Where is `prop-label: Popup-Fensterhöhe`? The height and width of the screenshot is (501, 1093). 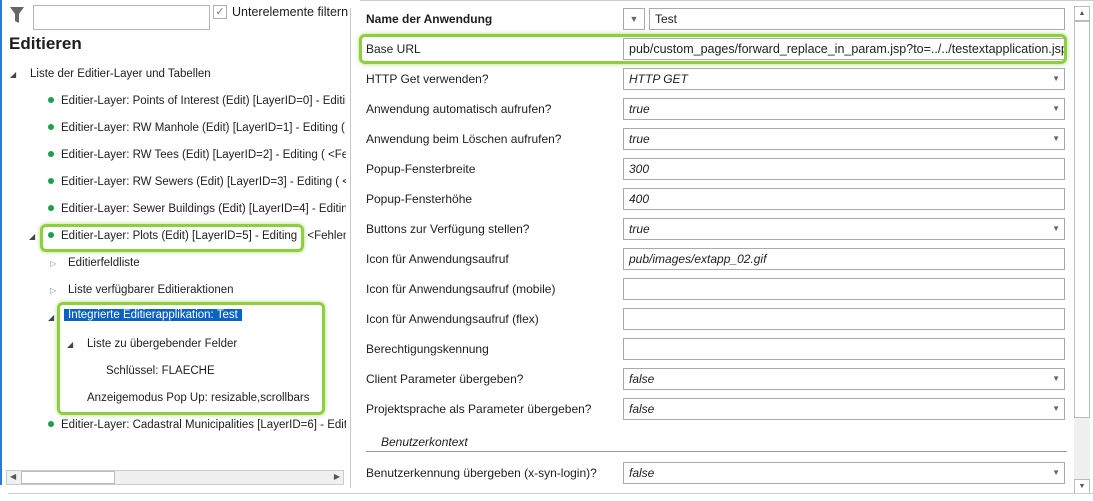
prop-label: Popup-Fensterhöhe is located at coordinates (419, 199).